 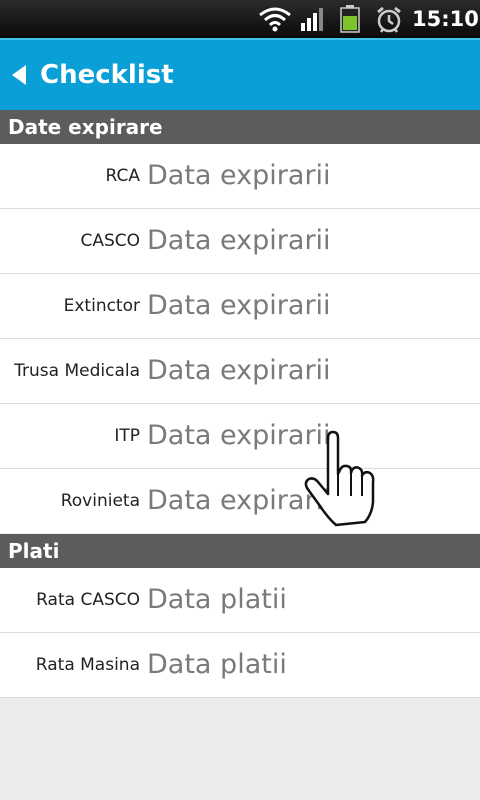 I want to click on back-button: Checklist, so click(x=90, y=75).